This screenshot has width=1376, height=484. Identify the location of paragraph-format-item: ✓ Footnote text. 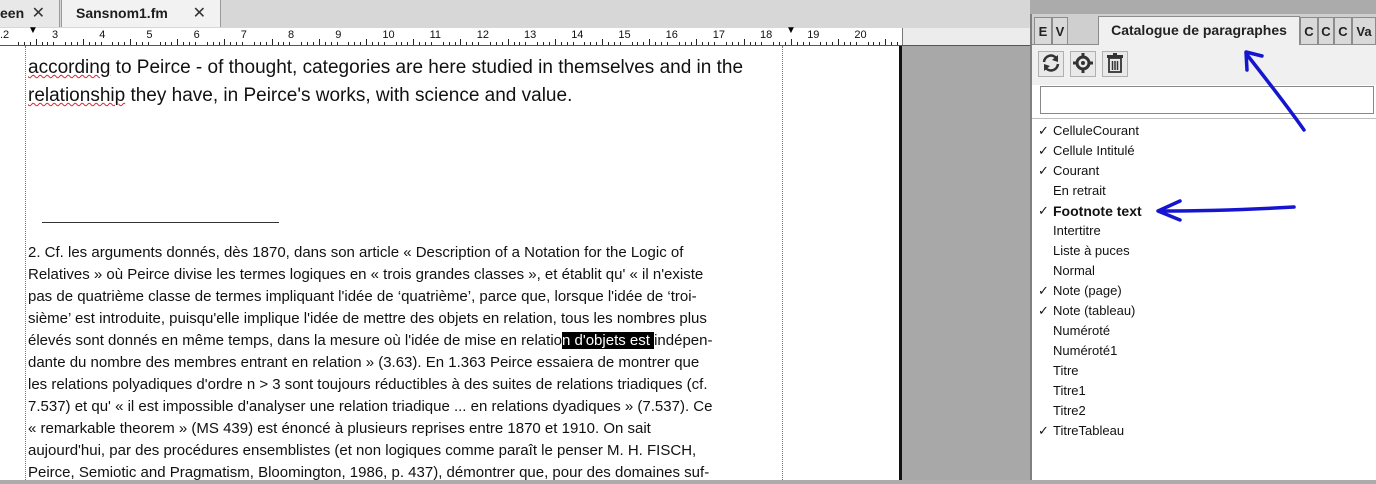
(1204, 211).